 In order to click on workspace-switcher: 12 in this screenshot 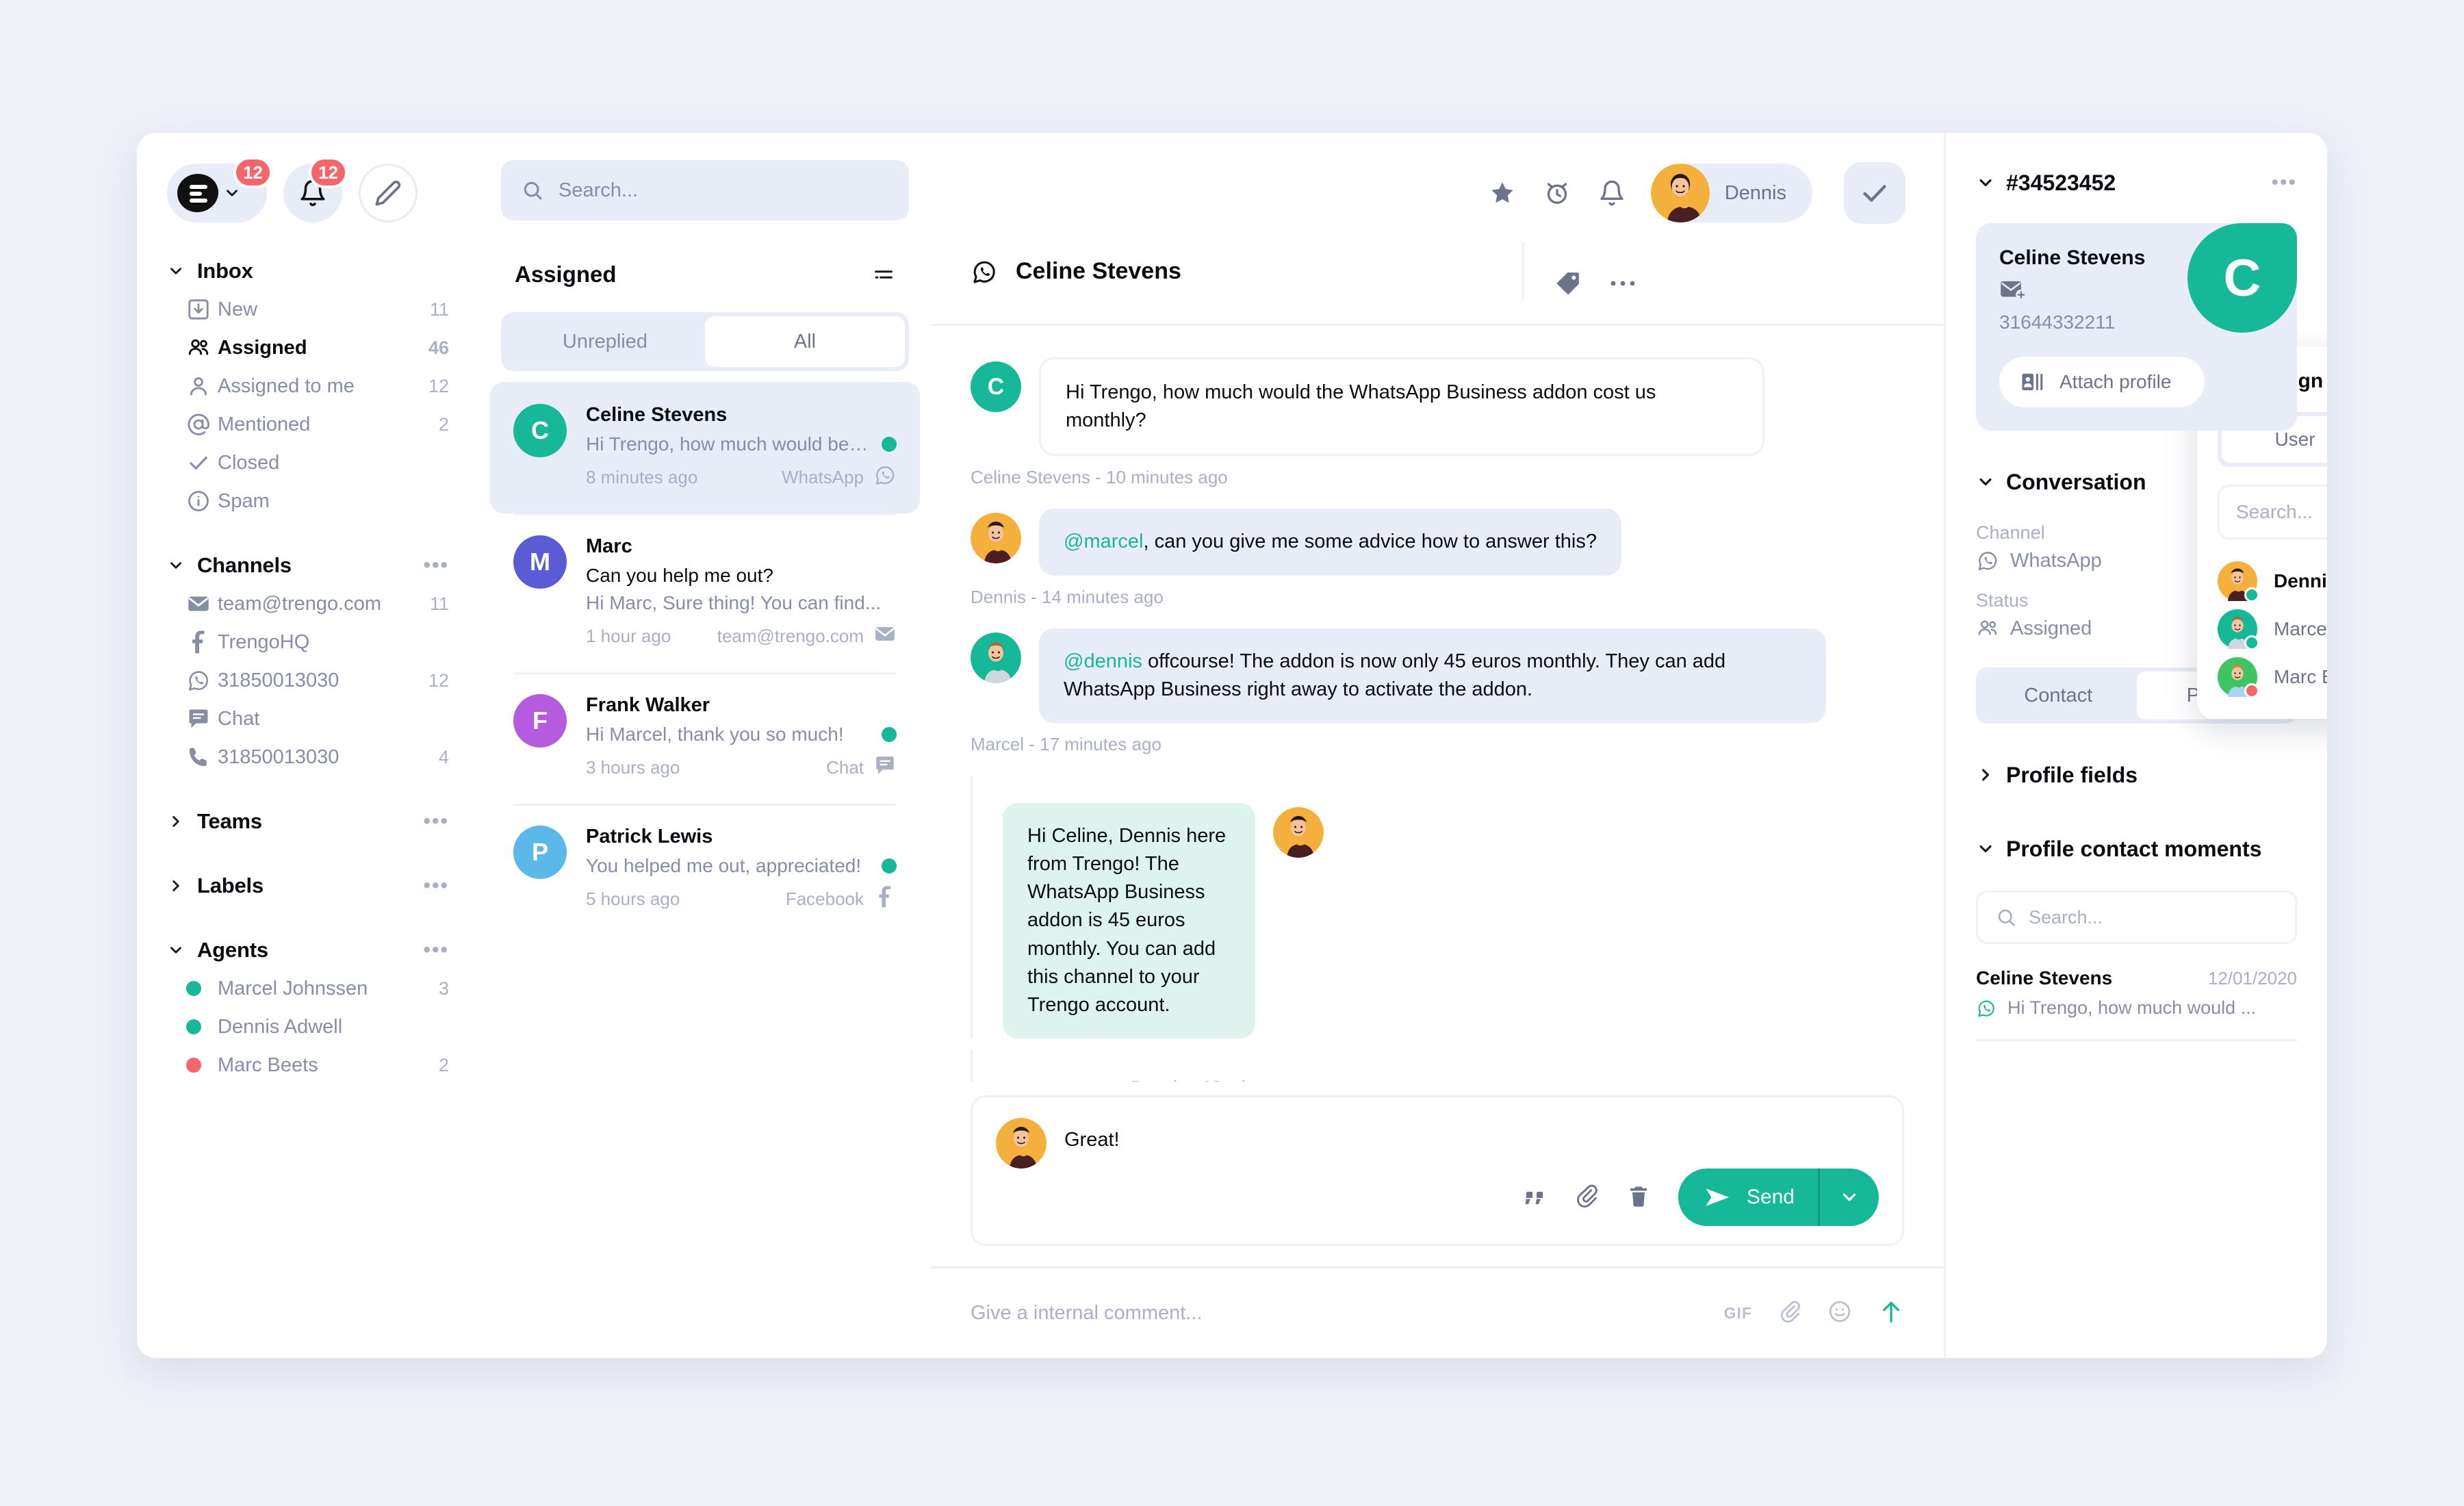, I will do `click(219, 190)`.